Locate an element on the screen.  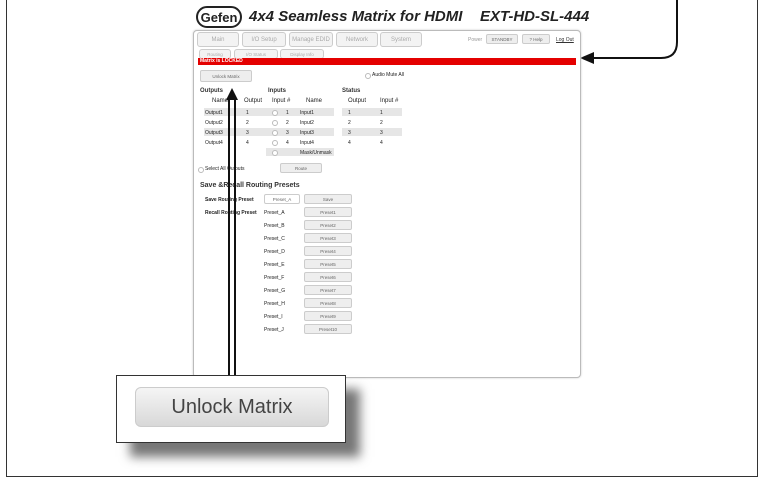
preset-name: Preset_E is located at coordinates (274, 265).